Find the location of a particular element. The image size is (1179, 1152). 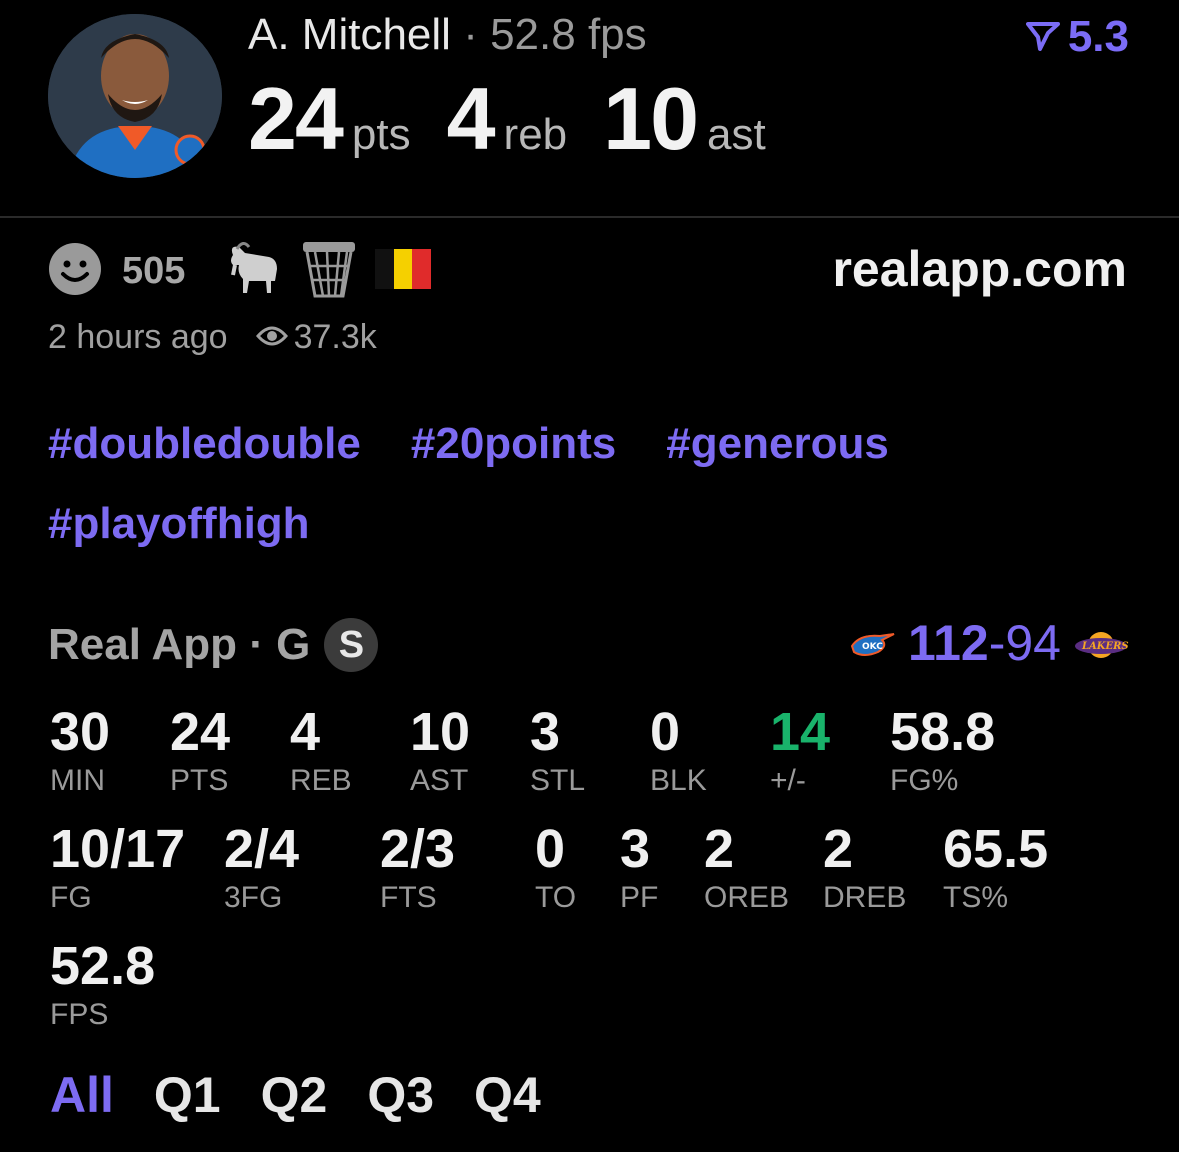

rating-arrow-icon is located at coordinates (1042, 37).